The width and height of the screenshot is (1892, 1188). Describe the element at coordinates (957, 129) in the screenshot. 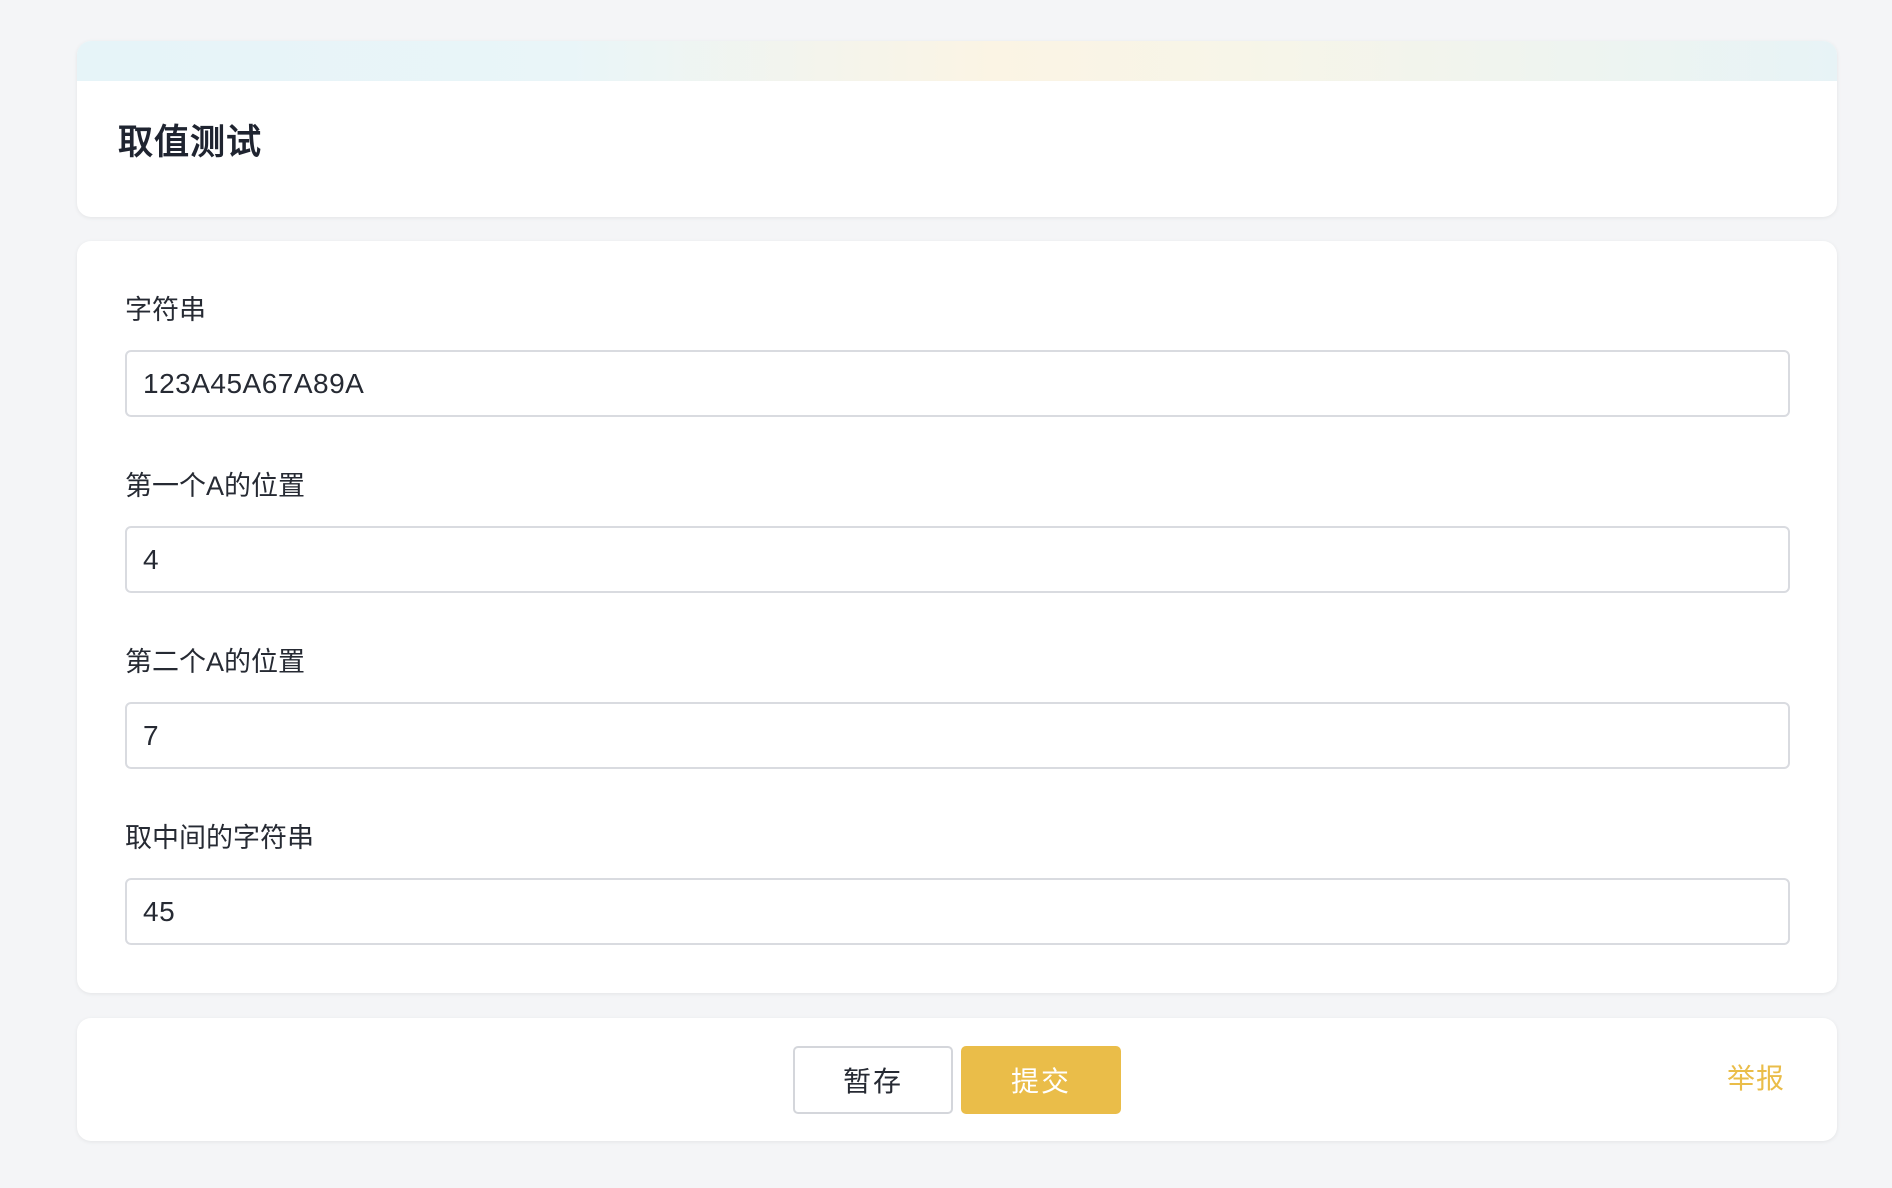

I see `form-header-card: 取值测试` at that location.